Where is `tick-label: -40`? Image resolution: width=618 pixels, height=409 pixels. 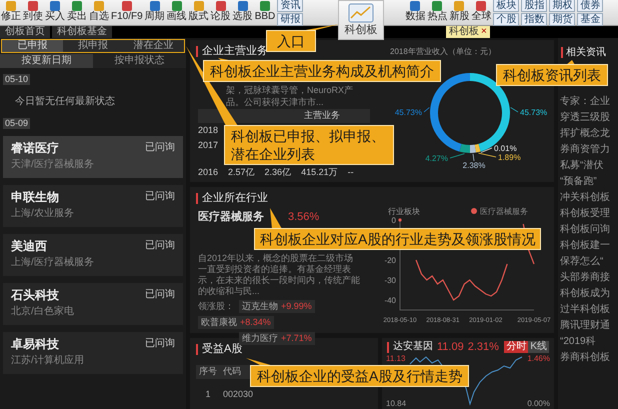
tick-label: -40 is located at coordinates (390, 300).